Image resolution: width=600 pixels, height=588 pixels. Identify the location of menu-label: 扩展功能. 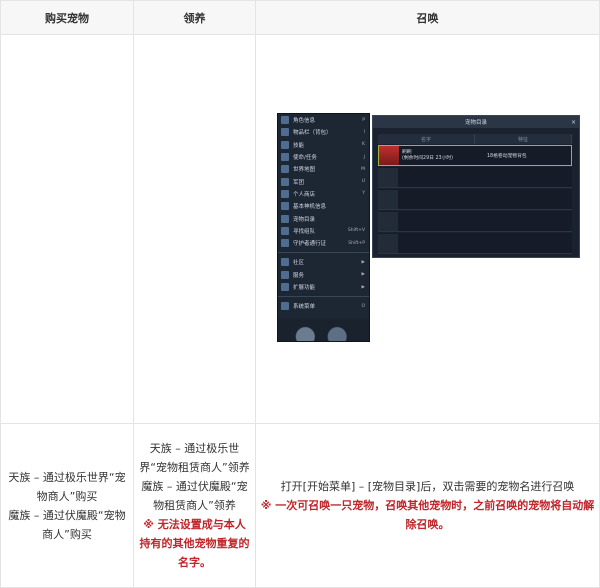
(304, 288).